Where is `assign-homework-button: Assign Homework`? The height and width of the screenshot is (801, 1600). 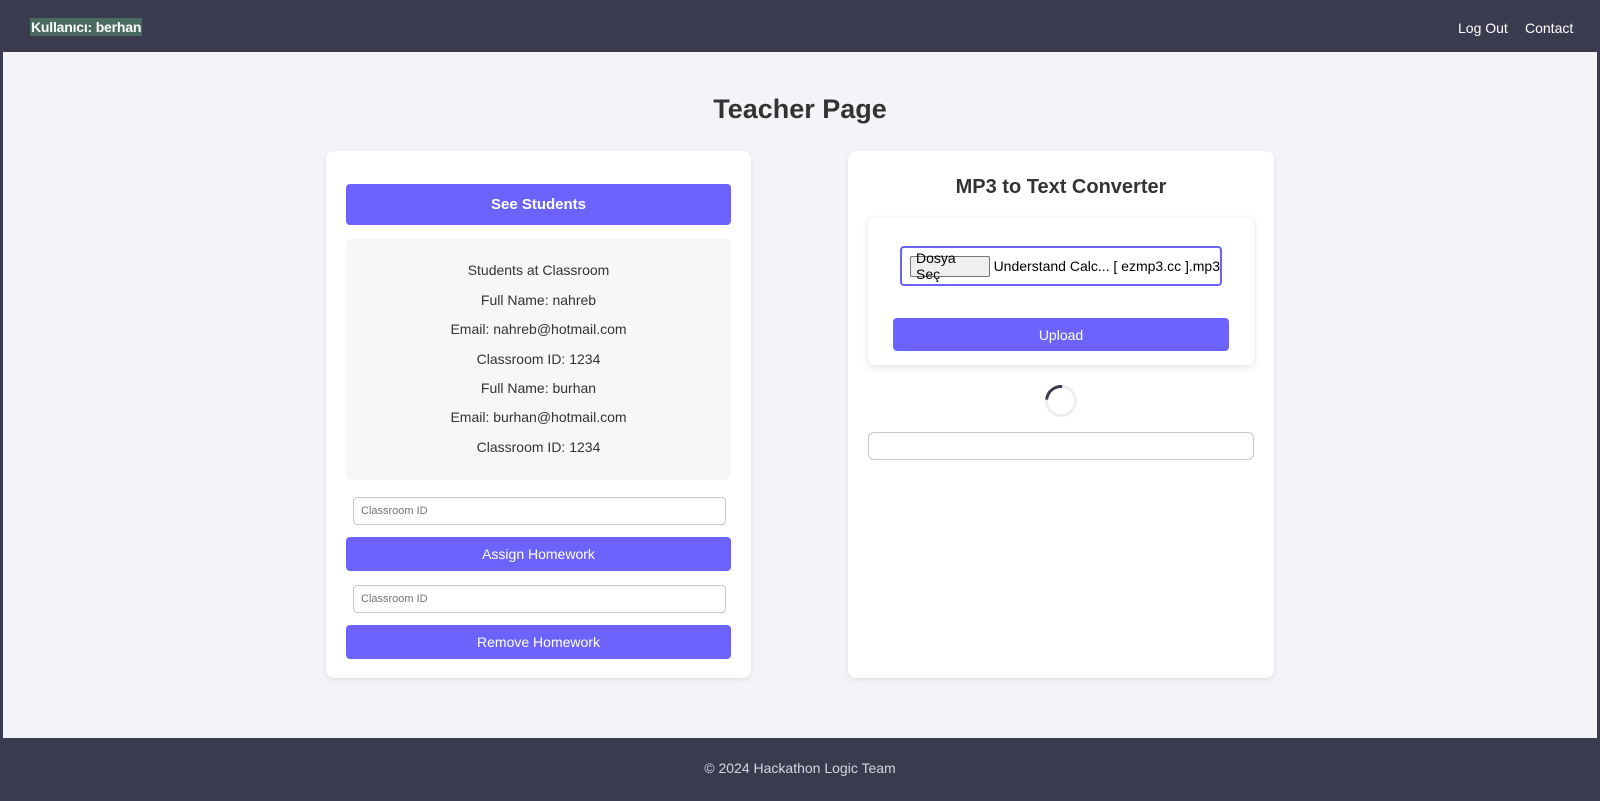 assign-homework-button: Assign Homework is located at coordinates (538, 554).